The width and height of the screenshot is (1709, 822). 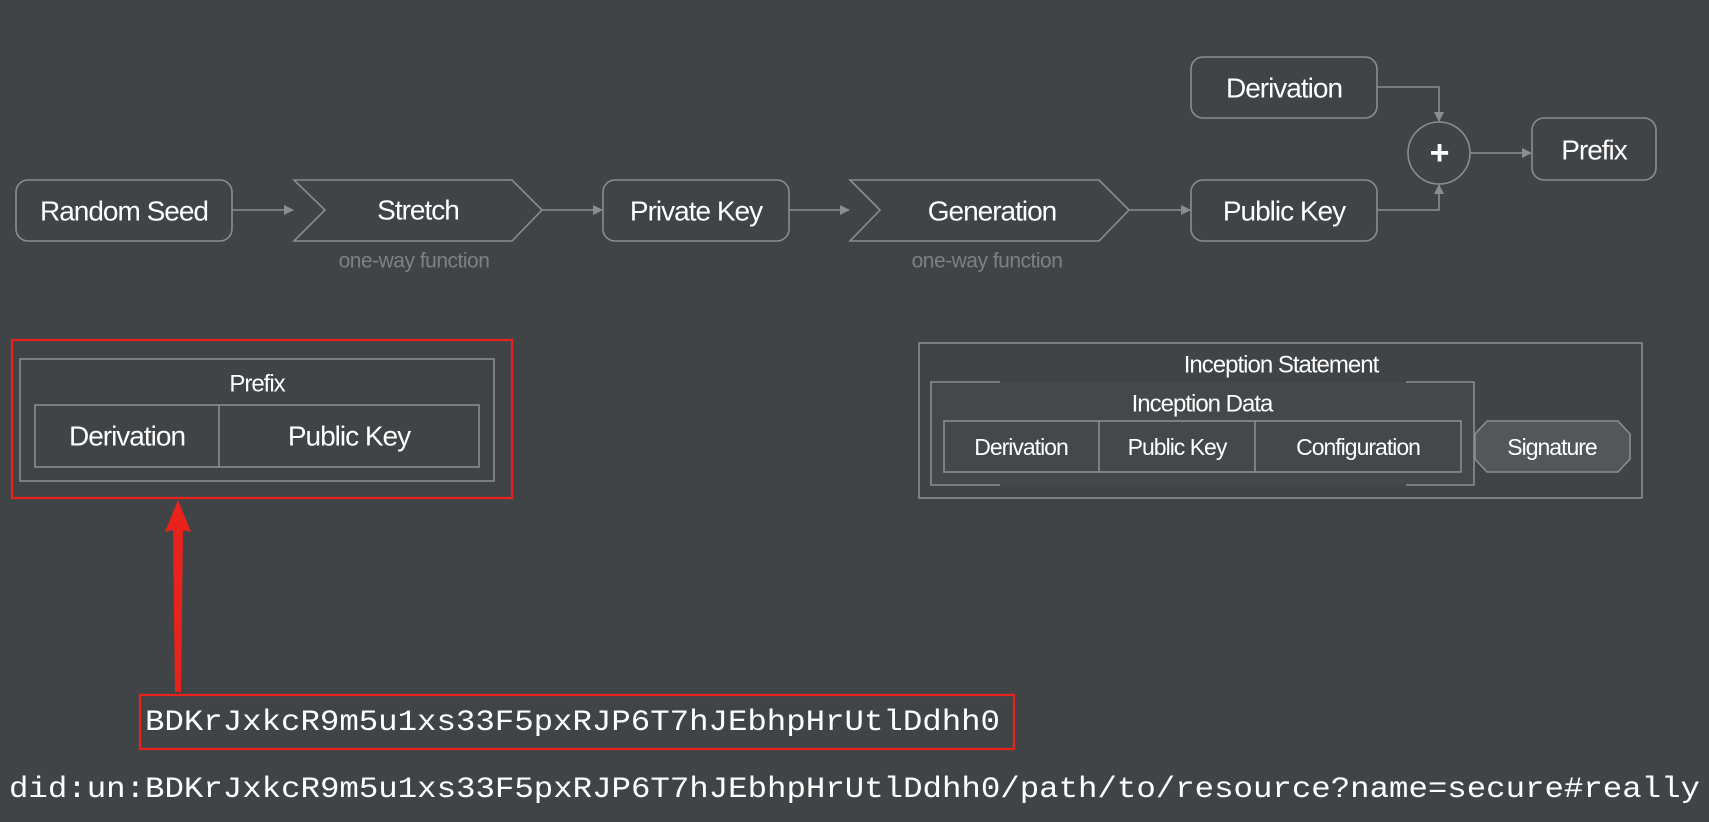 I want to click on random-seed-label: Random Seed, so click(x=124, y=211).